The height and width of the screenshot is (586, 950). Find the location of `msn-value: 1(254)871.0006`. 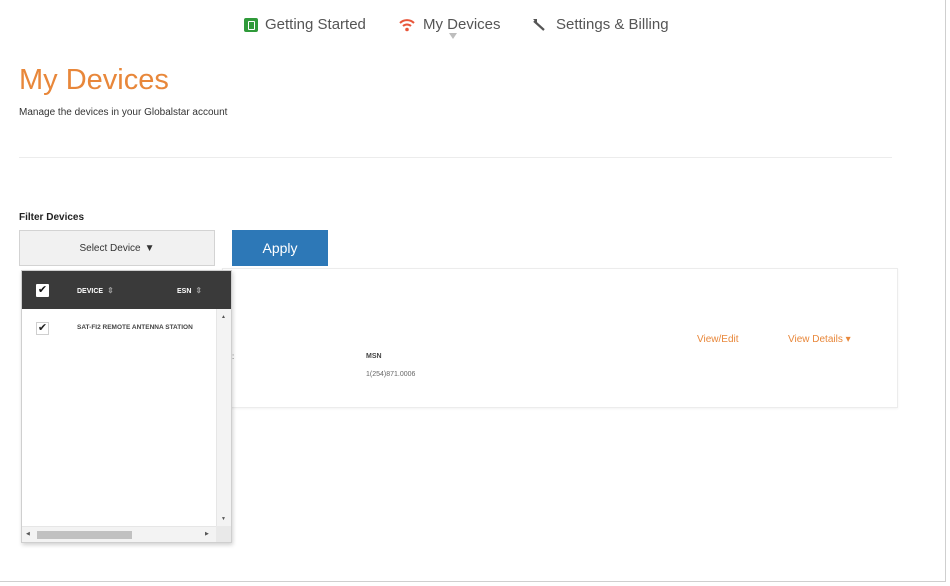

msn-value: 1(254)871.0006 is located at coordinates (391, 374).